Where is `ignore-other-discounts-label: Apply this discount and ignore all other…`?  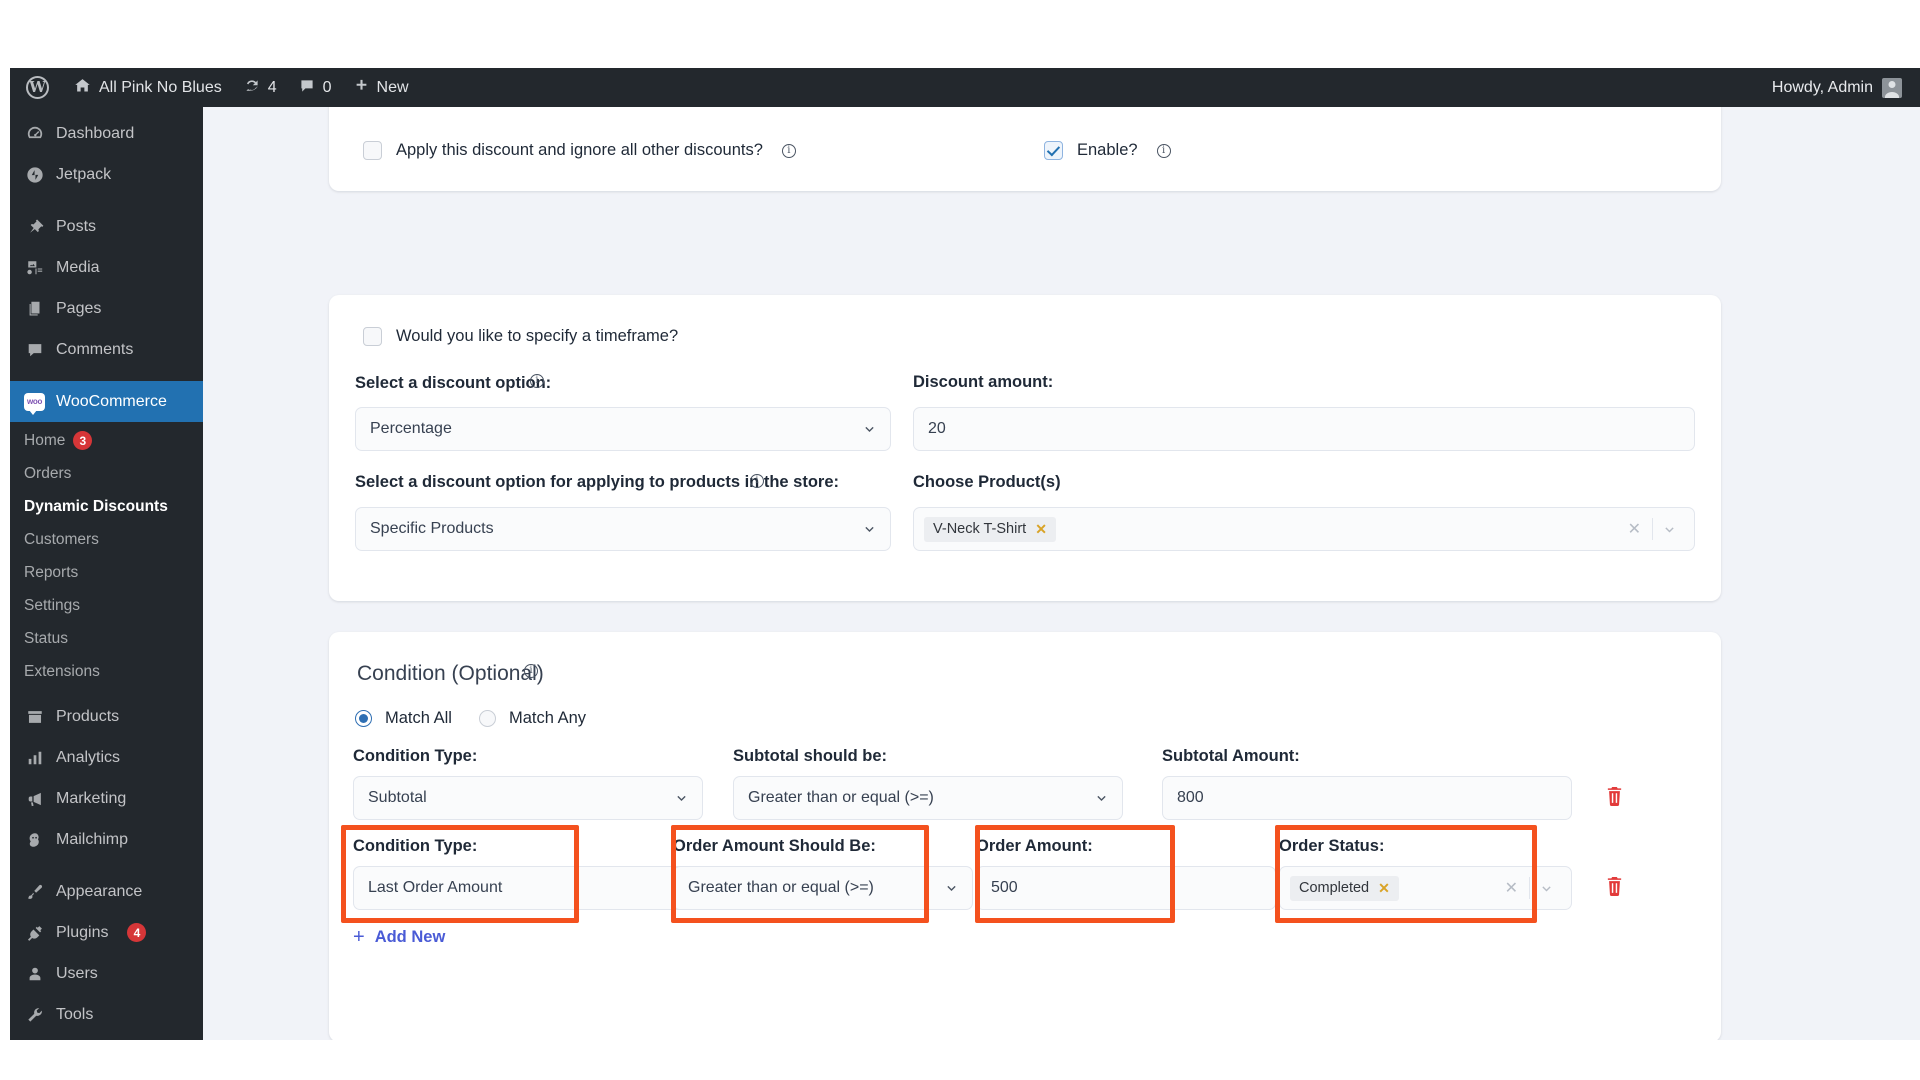
ignore-other-discounts-label: Apply this discount and ignore all other… is located at coordinates (579, 150).